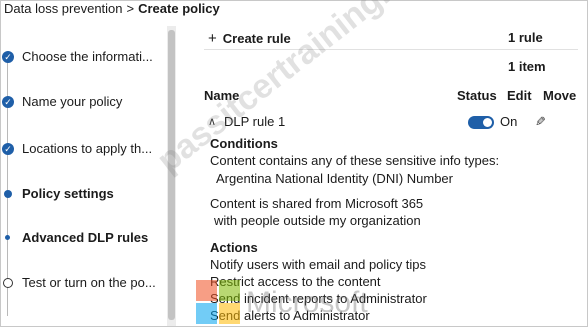 Image resolution: width=588 pixels, height=327 pixels. I want to click on column-header-move: Move, so click(559, 95).